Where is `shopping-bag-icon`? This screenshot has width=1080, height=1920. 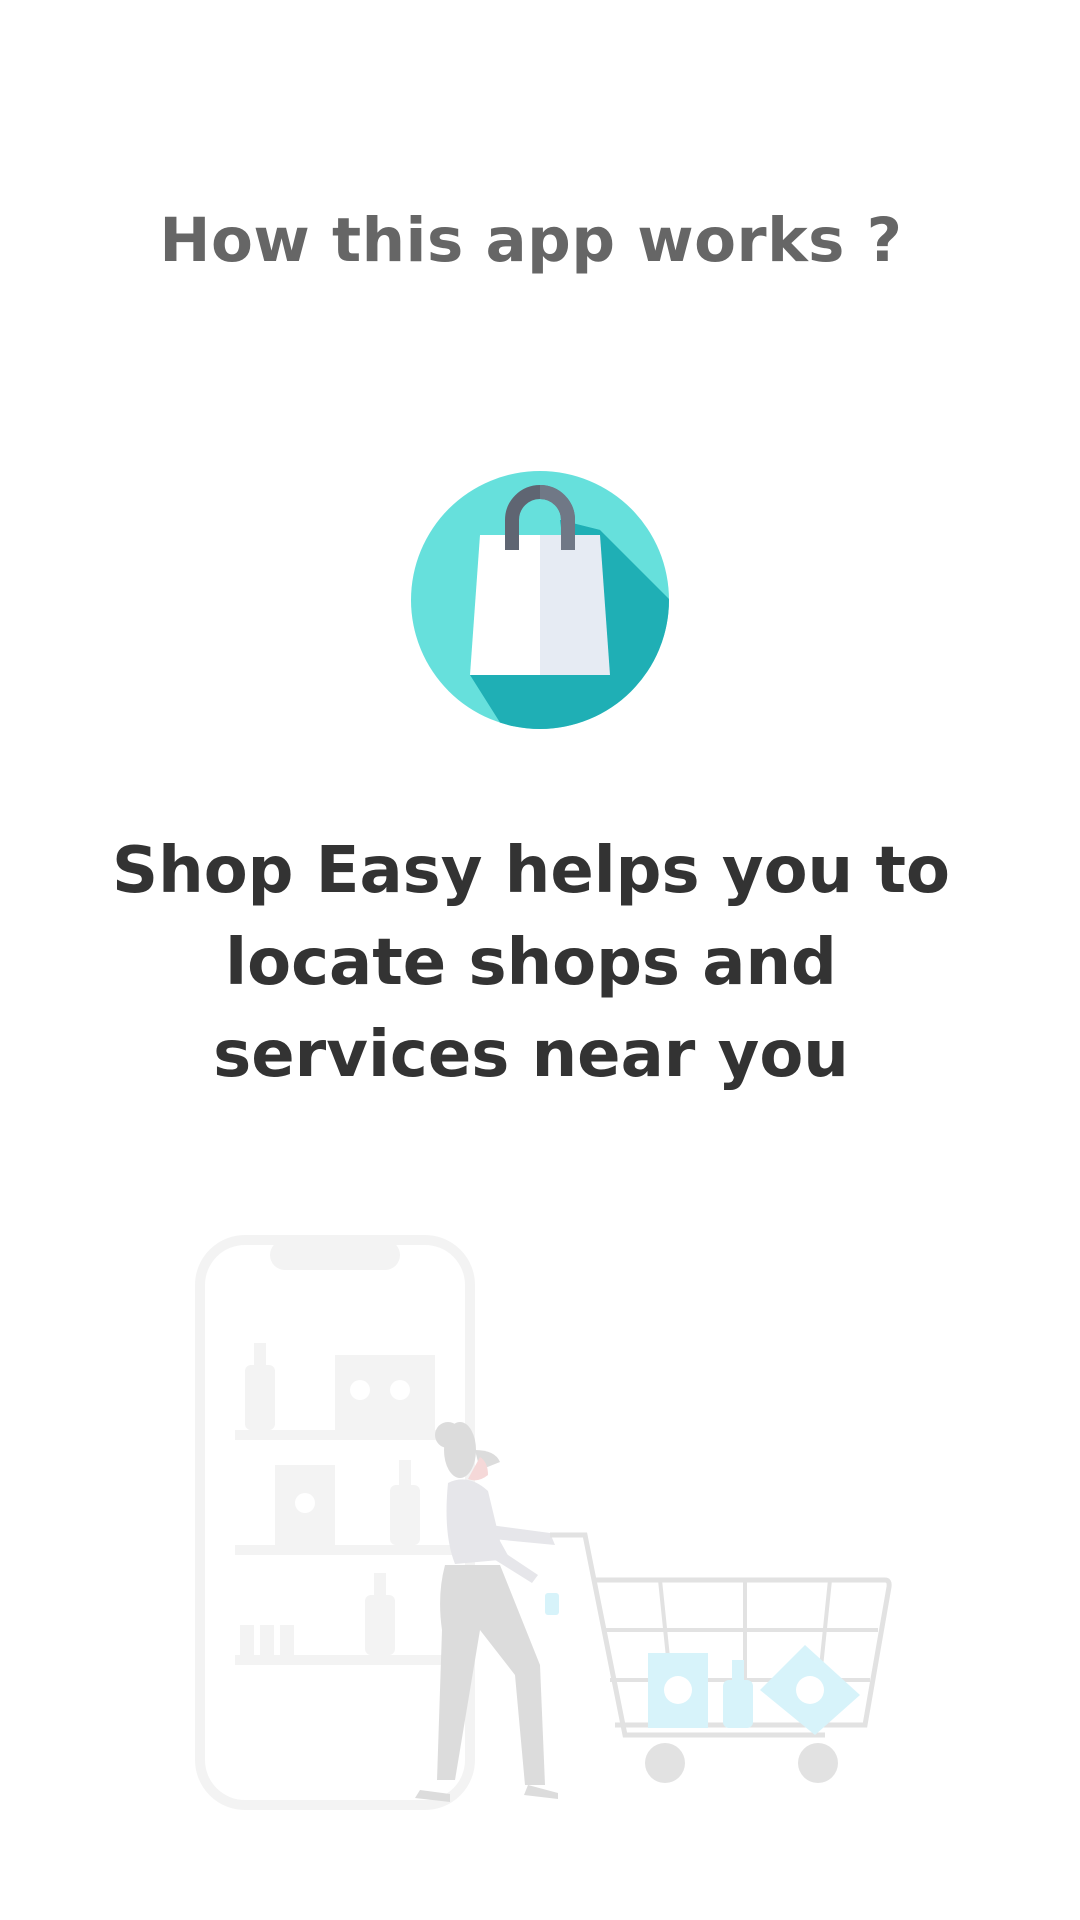 shopping-bag-icon is located at coordinates (540, 600).